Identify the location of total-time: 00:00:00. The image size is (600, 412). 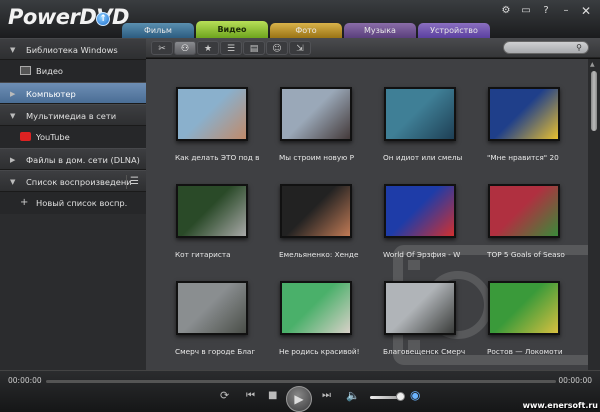
(575, 380).